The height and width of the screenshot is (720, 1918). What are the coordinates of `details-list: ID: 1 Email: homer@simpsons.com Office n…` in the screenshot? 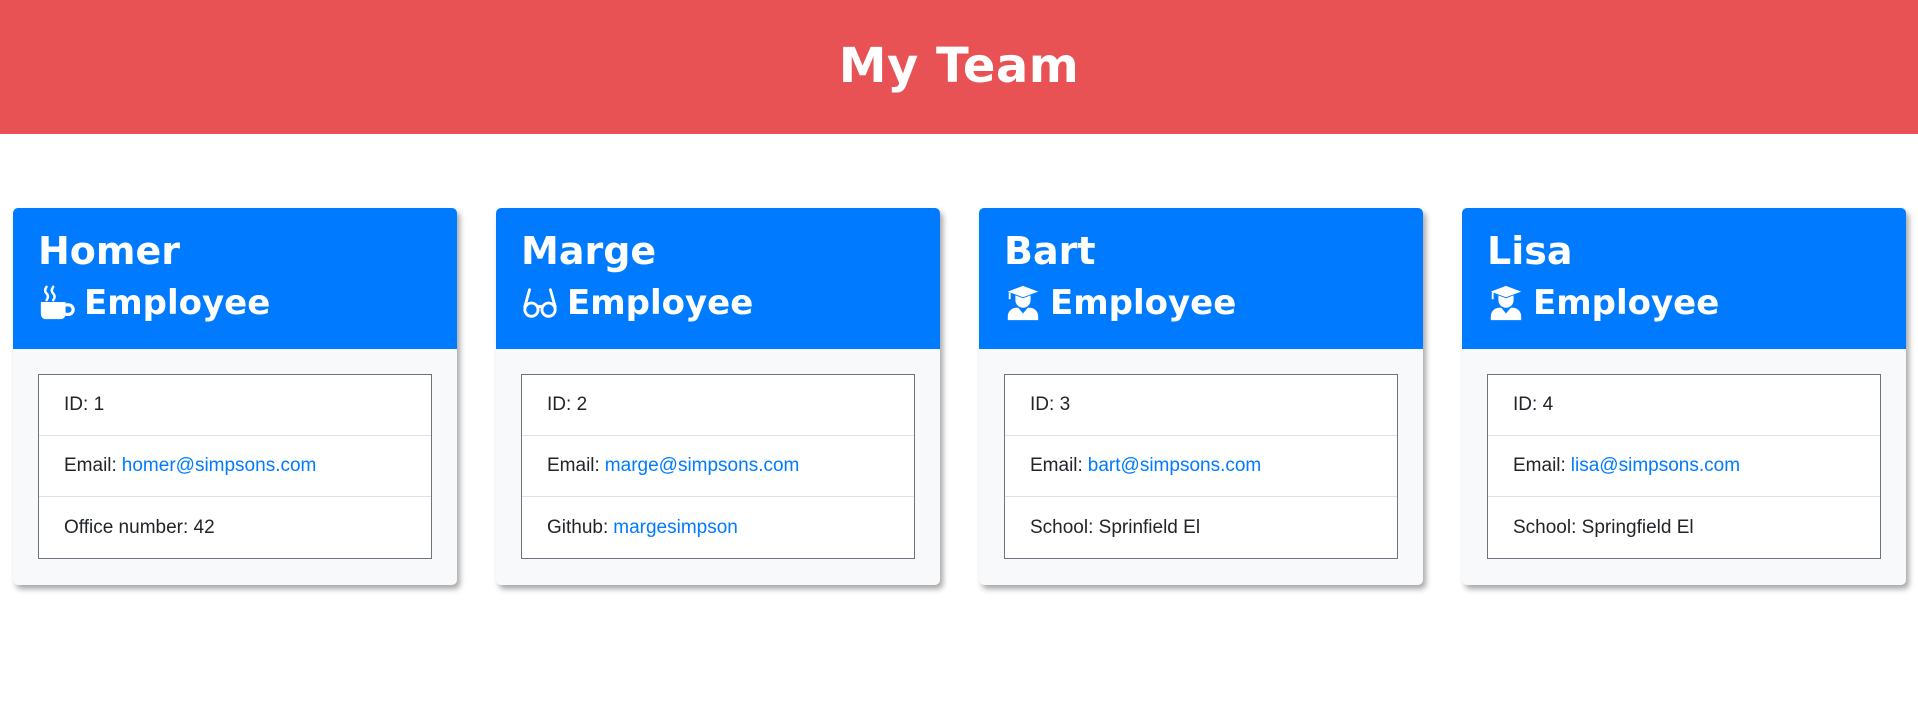 It's located at (235, 466).